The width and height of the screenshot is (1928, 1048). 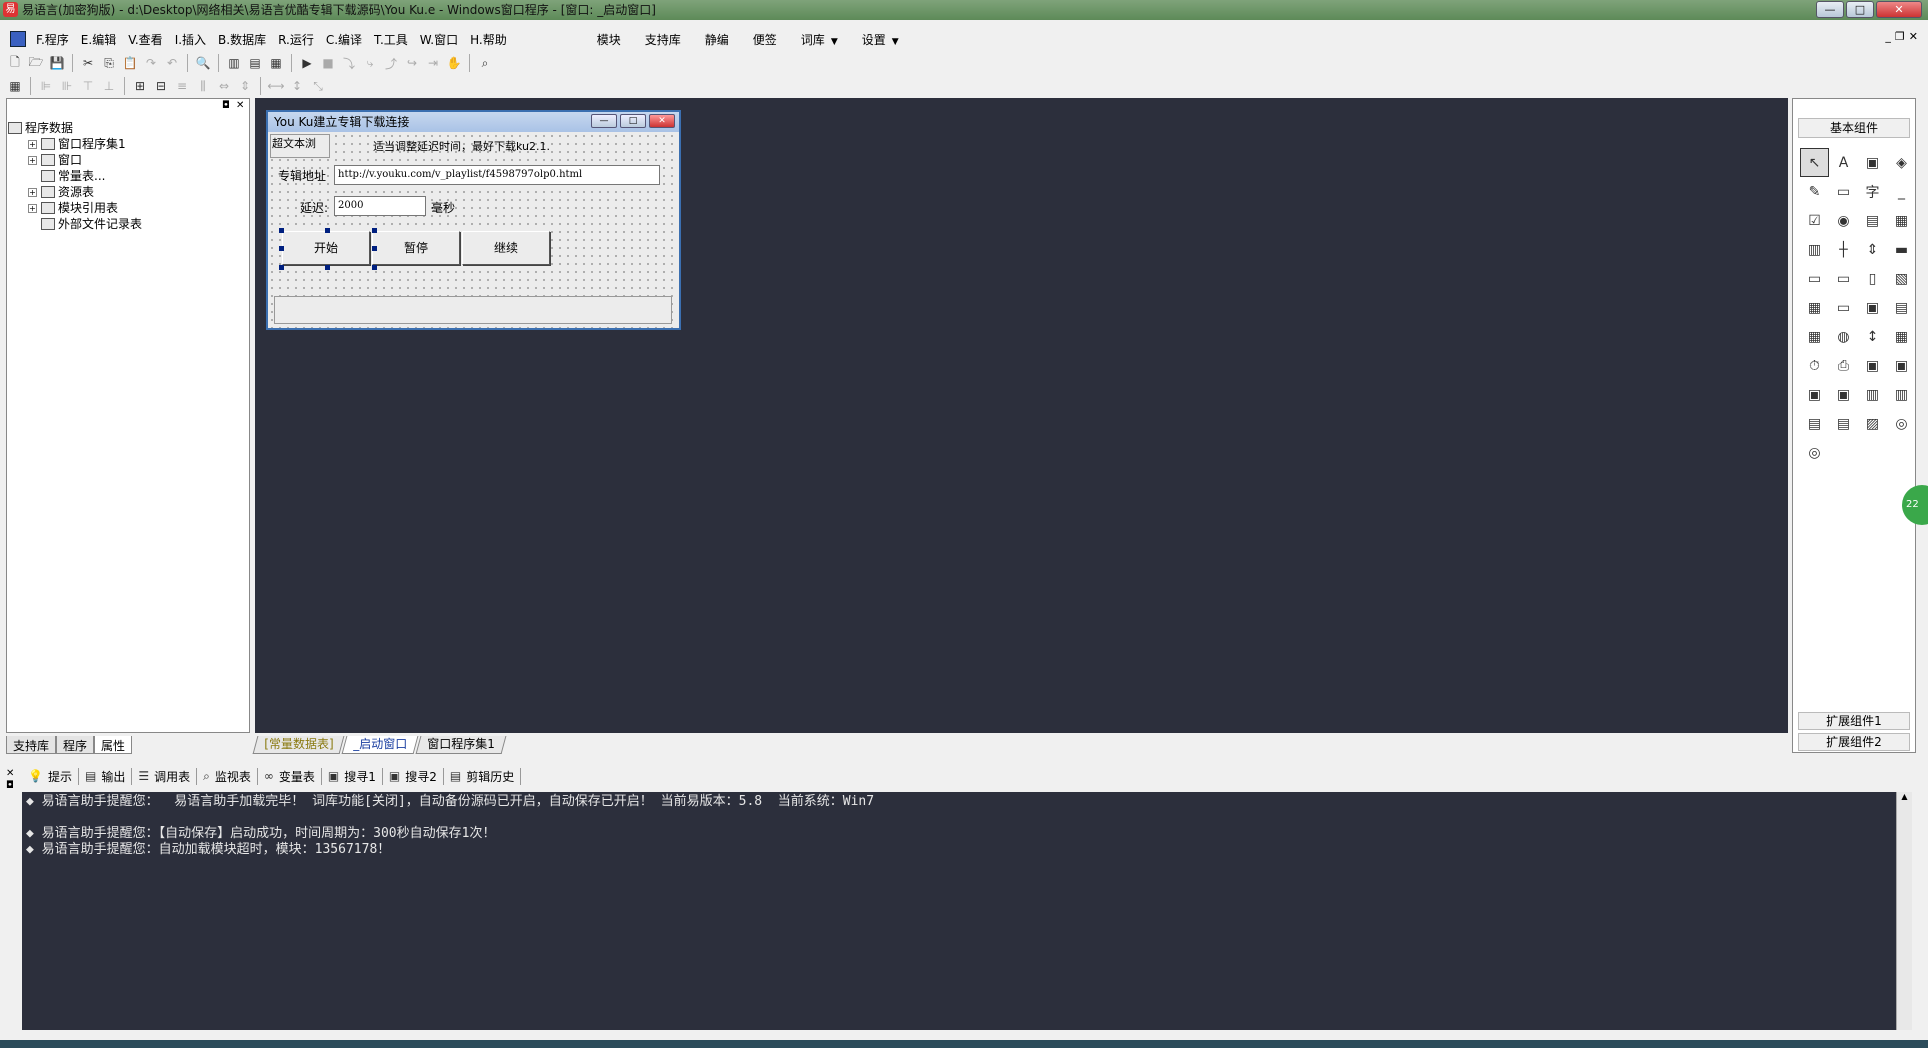 I want to click on ext-components-2: 扩展组件2, so click(x=1854, y=742).